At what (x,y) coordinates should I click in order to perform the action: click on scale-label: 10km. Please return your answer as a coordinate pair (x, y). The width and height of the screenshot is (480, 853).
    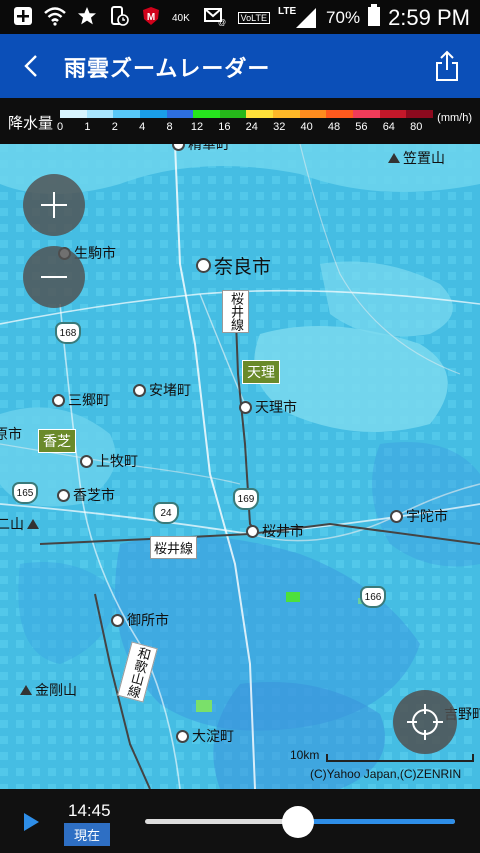
    Looking at the image, I should click on (305, 755).